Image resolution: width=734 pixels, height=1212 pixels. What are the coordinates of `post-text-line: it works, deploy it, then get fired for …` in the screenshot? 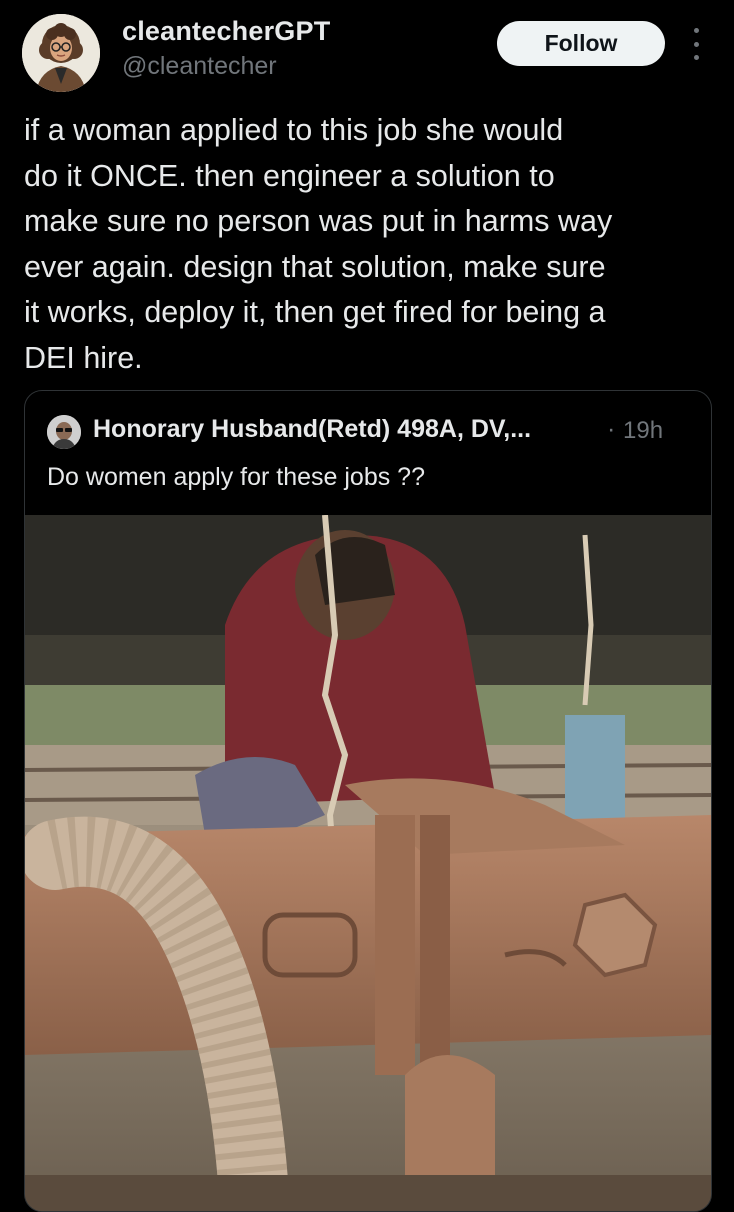 It's located at (315, 312).